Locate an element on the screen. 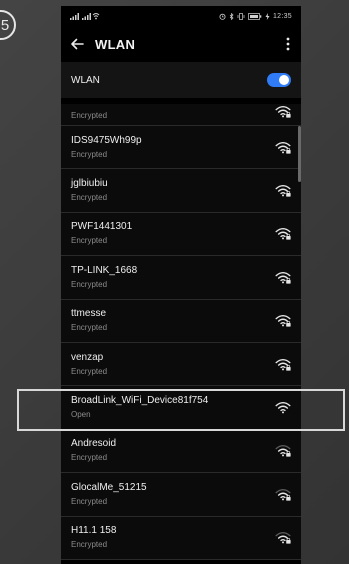 This screenshot has height=564, width=349. network-row: H11.1 158 Encrypted is located at coordinates (181, 538).